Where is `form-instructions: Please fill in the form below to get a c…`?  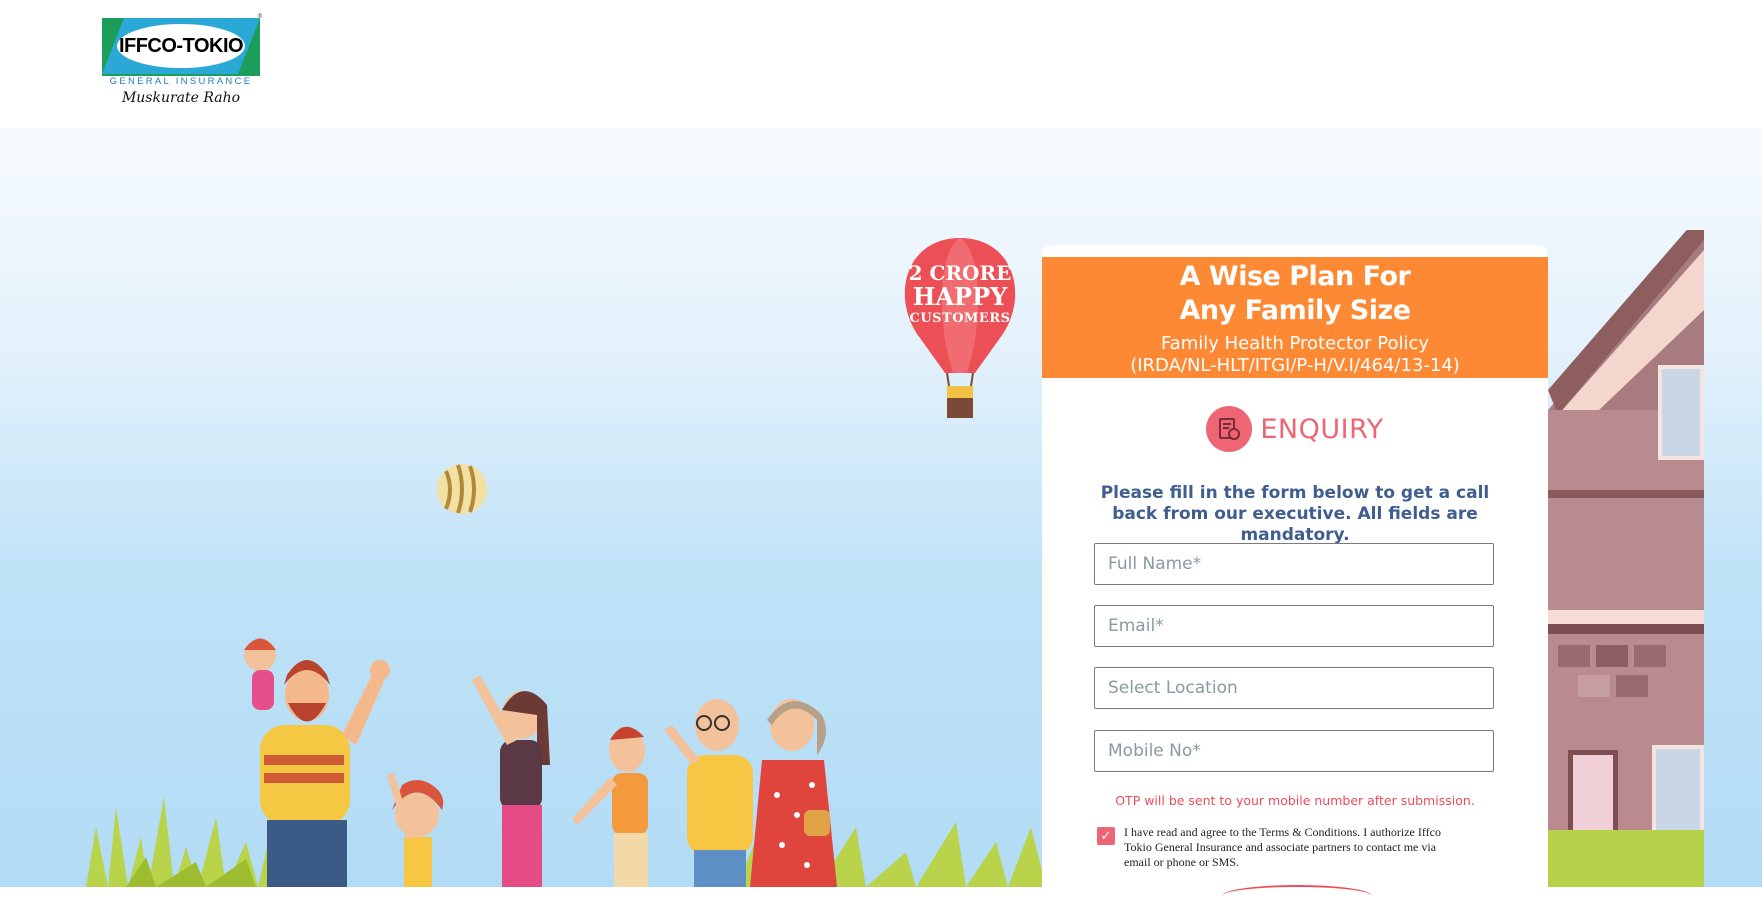
form-instructions: Please fill in the form below to get a c… is located at coordinates (1295, 514).